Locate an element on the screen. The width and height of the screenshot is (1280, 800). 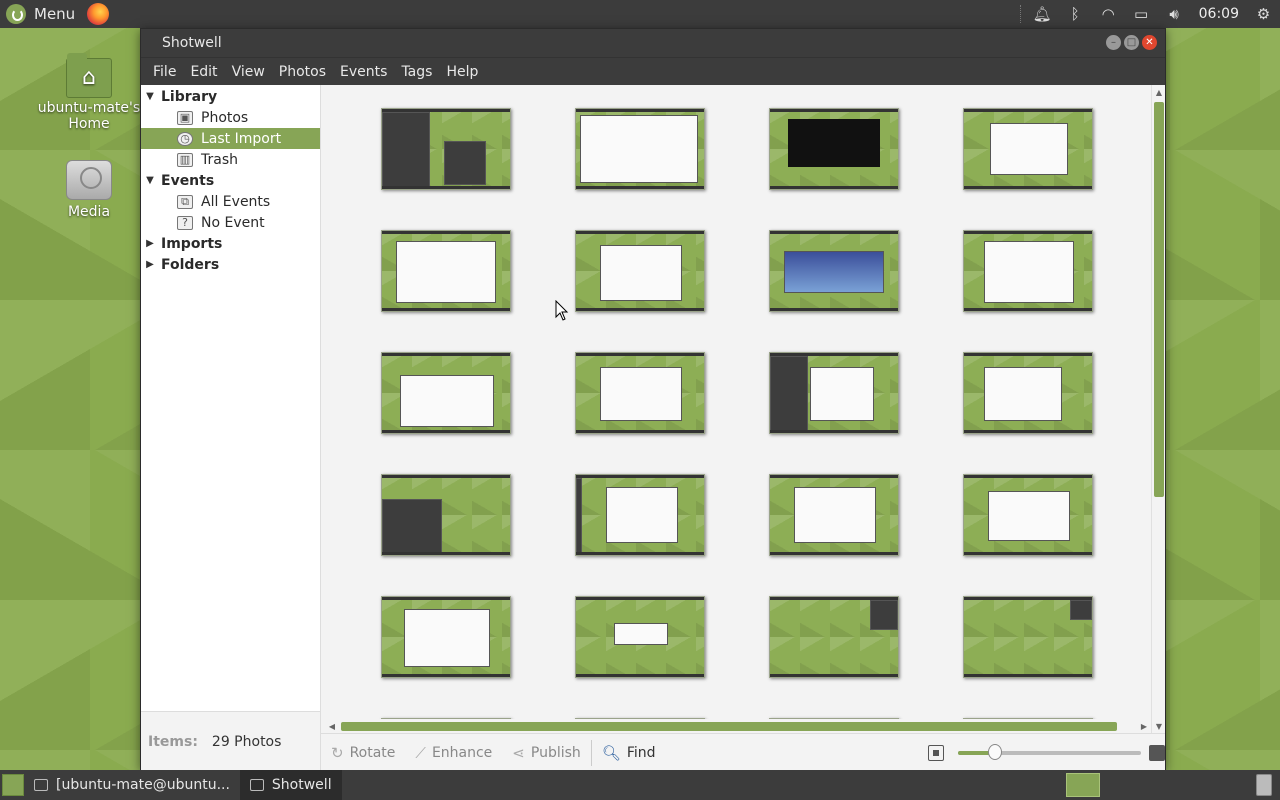
menu-help: Help is located at coordinates (462, 72).